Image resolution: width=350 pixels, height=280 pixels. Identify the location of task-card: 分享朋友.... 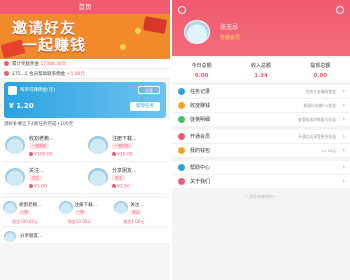
(85, 236).